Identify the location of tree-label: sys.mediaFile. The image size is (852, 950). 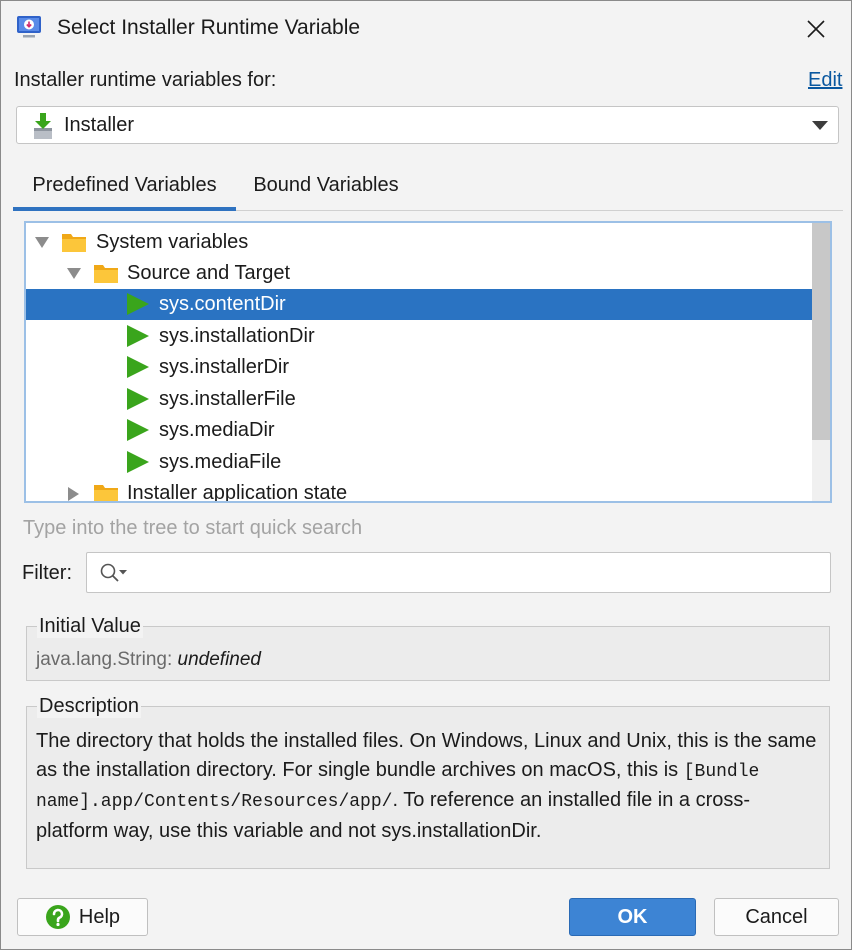
(220, 462).